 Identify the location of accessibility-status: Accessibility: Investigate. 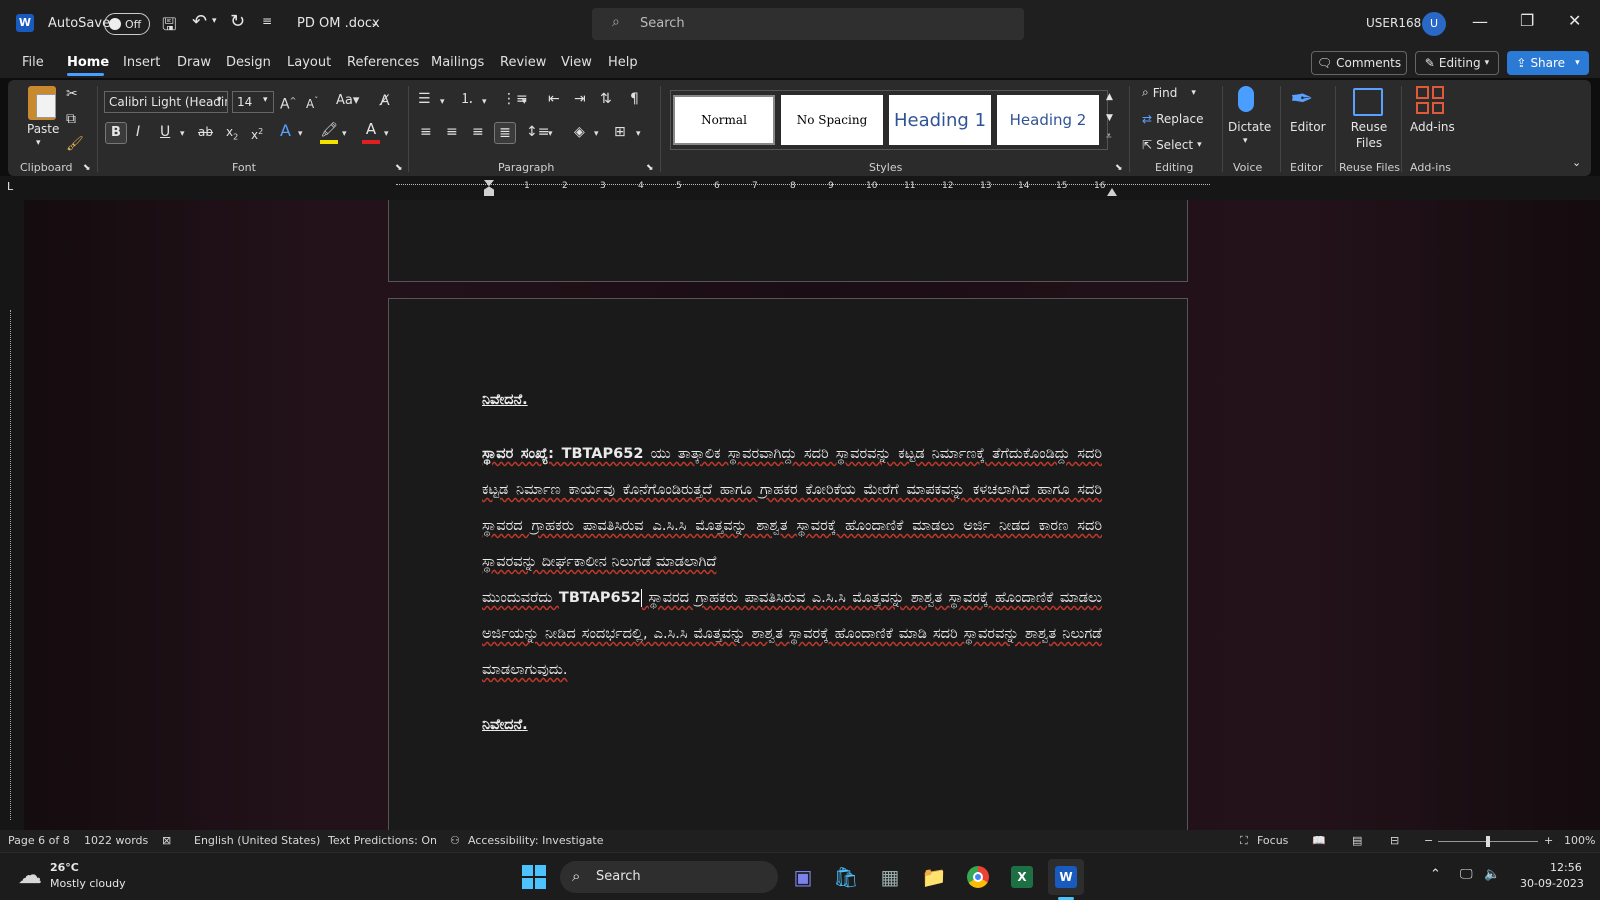
(536, 840).